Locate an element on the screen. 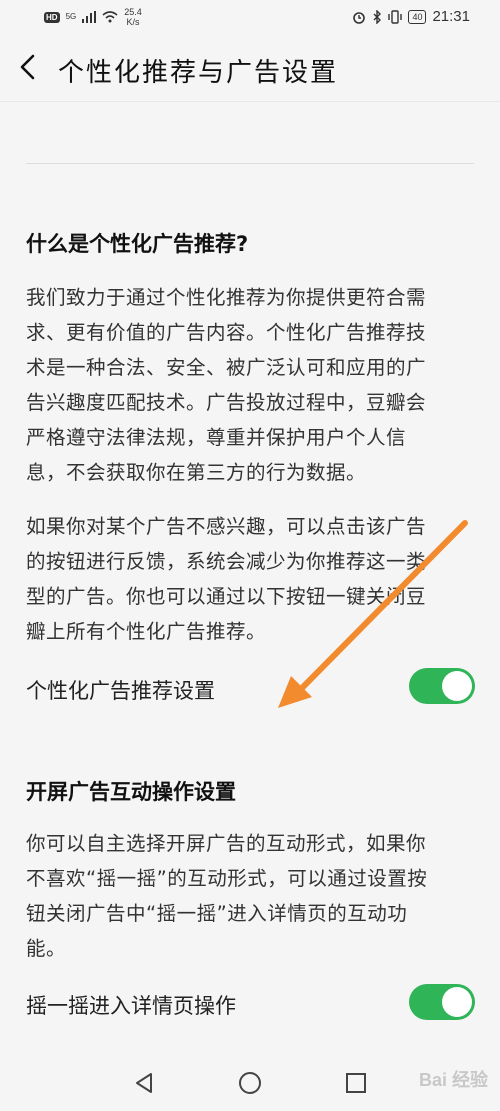  page-title: 个性化推荐与广告设置 is located at coordinates (198, 73).